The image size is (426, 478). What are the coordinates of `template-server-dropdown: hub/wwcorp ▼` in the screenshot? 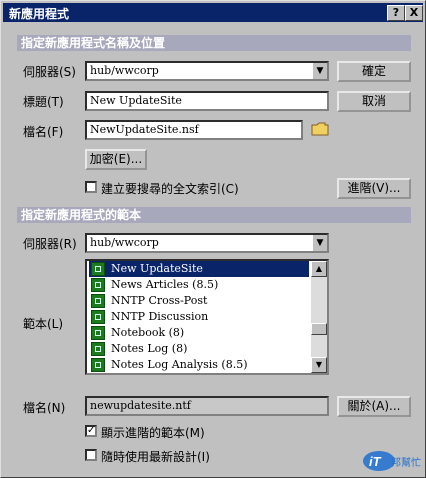 It's located at (207, 243).